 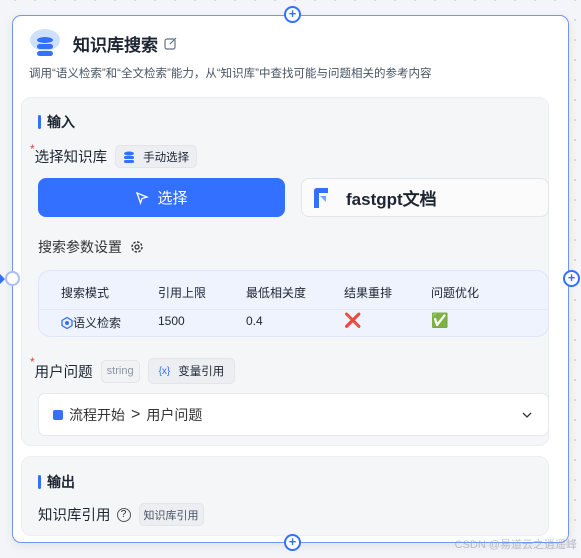 I want to click on path-node: 流程开始, so click(x=97, y=414).